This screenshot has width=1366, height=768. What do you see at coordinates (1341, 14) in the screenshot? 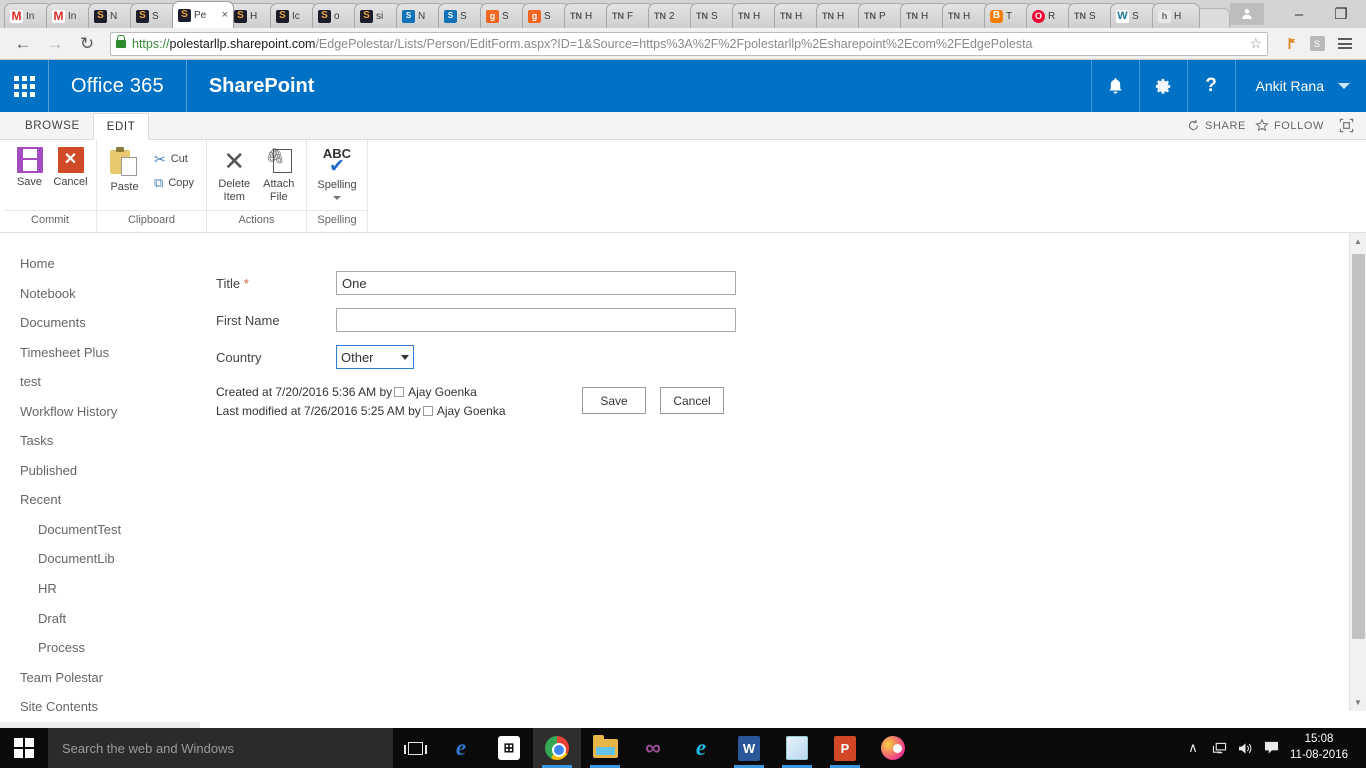
I see `maximize-button: ❐` at bounding box center [1341, 14].